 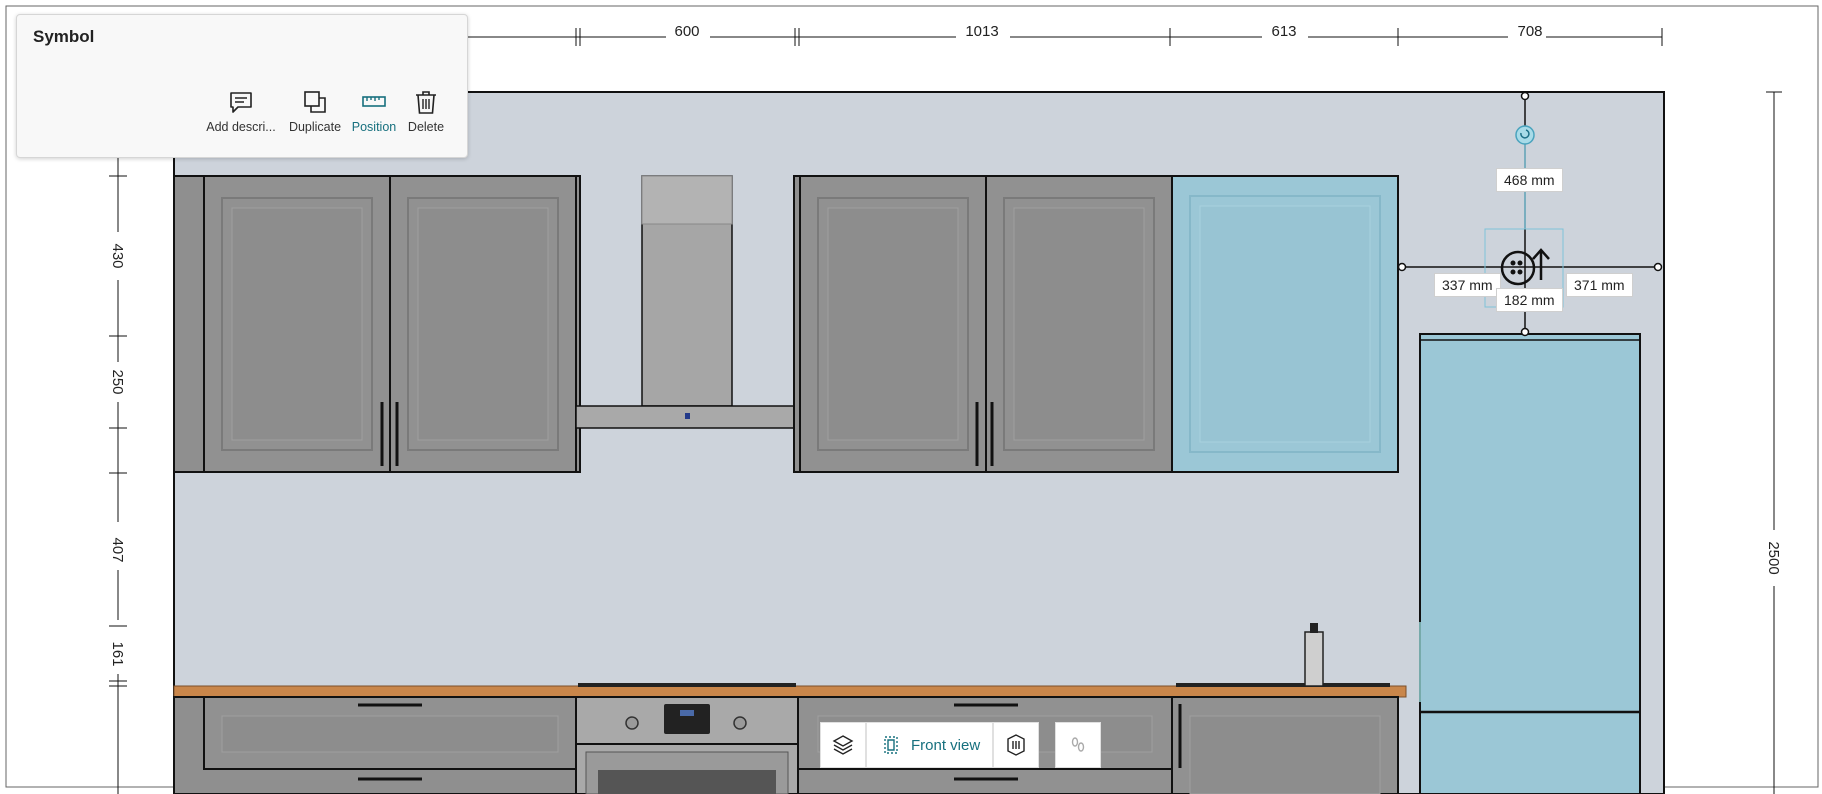 I want to click on sink-rim, so click(x=1283, y=685).